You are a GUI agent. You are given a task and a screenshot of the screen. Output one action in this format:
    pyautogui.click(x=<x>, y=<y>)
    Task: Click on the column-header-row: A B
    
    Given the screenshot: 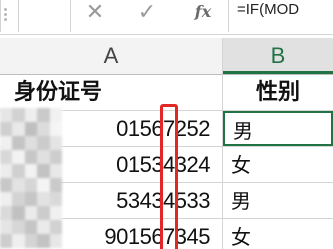 What is the action you would take?
    pyautogui.click(x=166, y=56)
    